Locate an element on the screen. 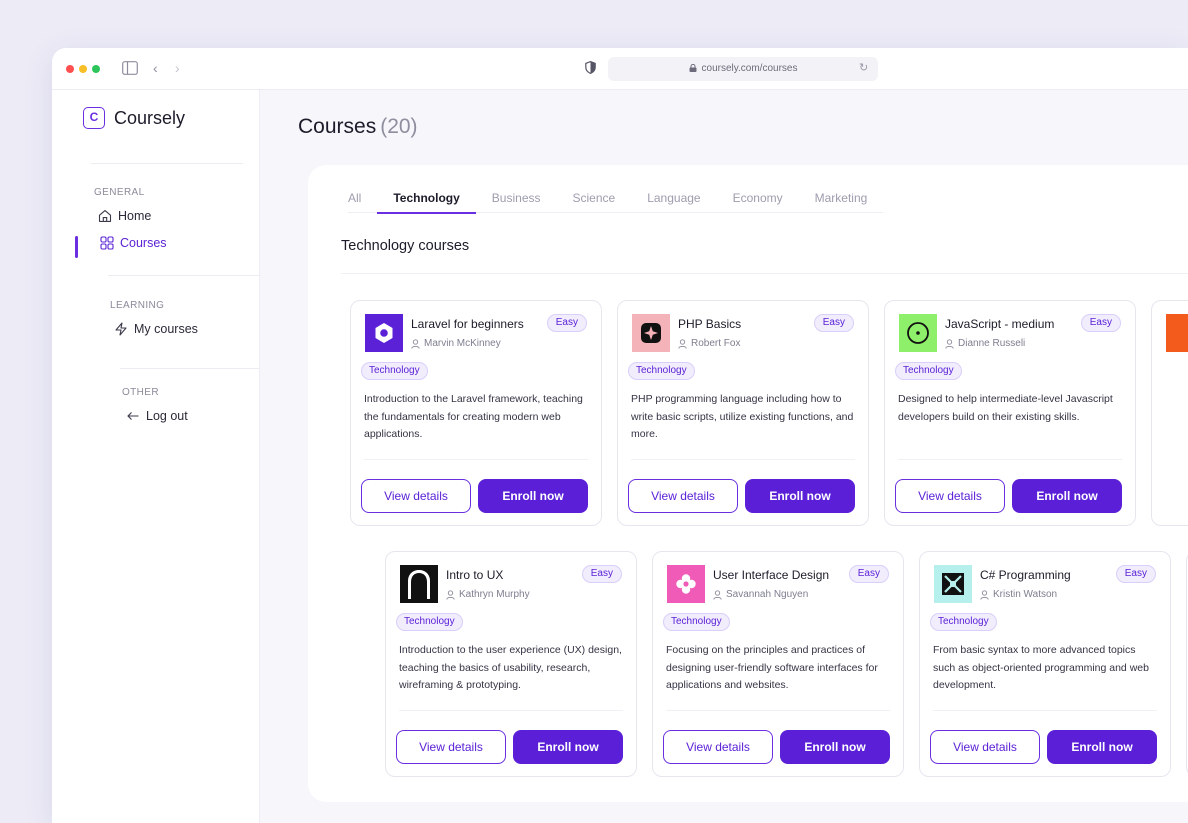 The width and height of the screenshot is (1188, 823). sidebar-item-label: Home is located at coordinates (135, 216).